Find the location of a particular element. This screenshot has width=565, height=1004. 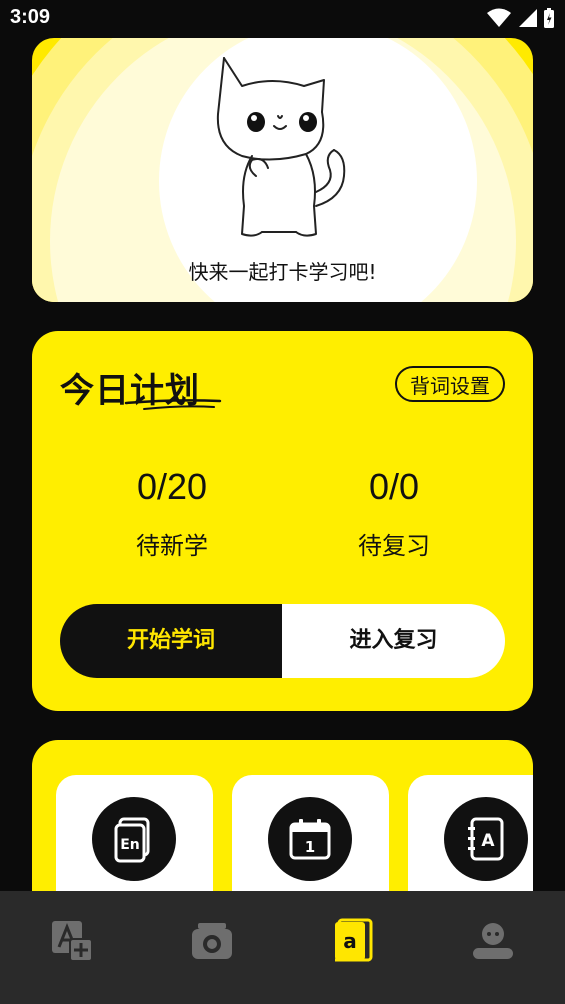

word-settings-button: 背词设置 is located at coordinates (450, 384).